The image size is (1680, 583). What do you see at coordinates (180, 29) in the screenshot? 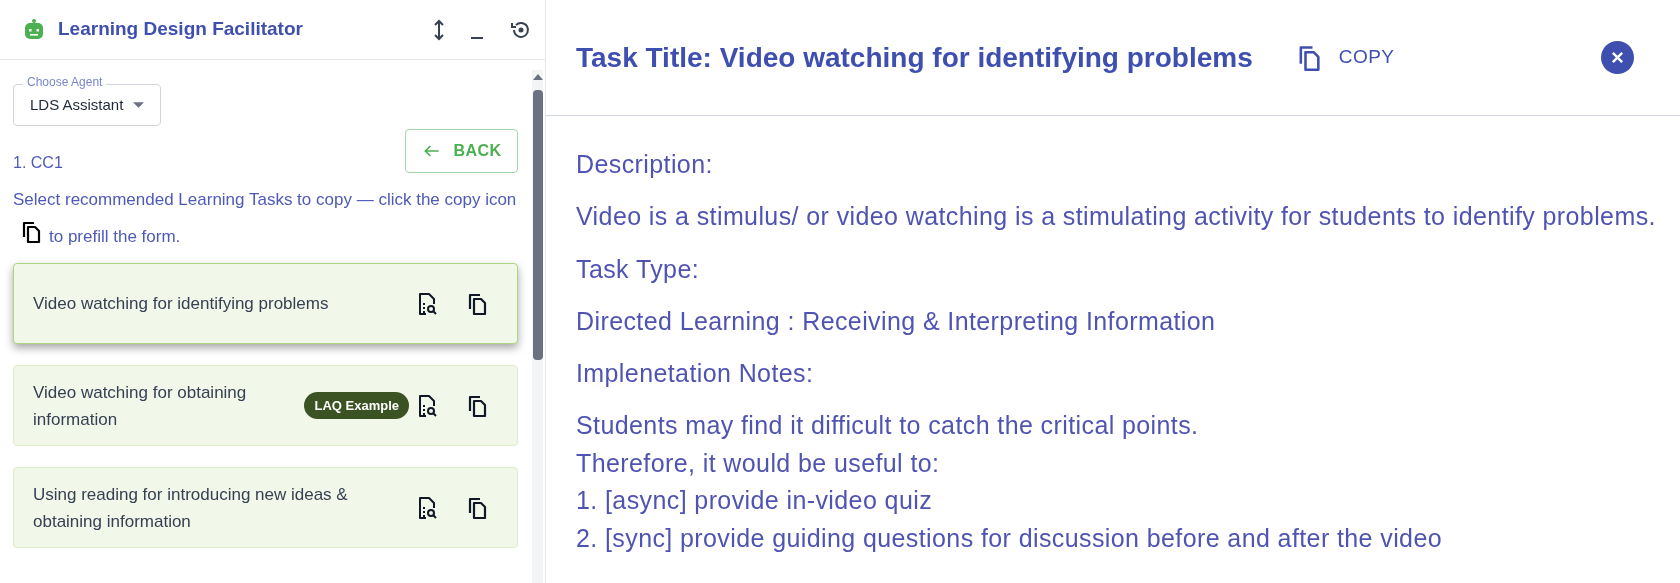
I see `panel-title: Learning Design Facilitator` at bounding box center [180, 29].